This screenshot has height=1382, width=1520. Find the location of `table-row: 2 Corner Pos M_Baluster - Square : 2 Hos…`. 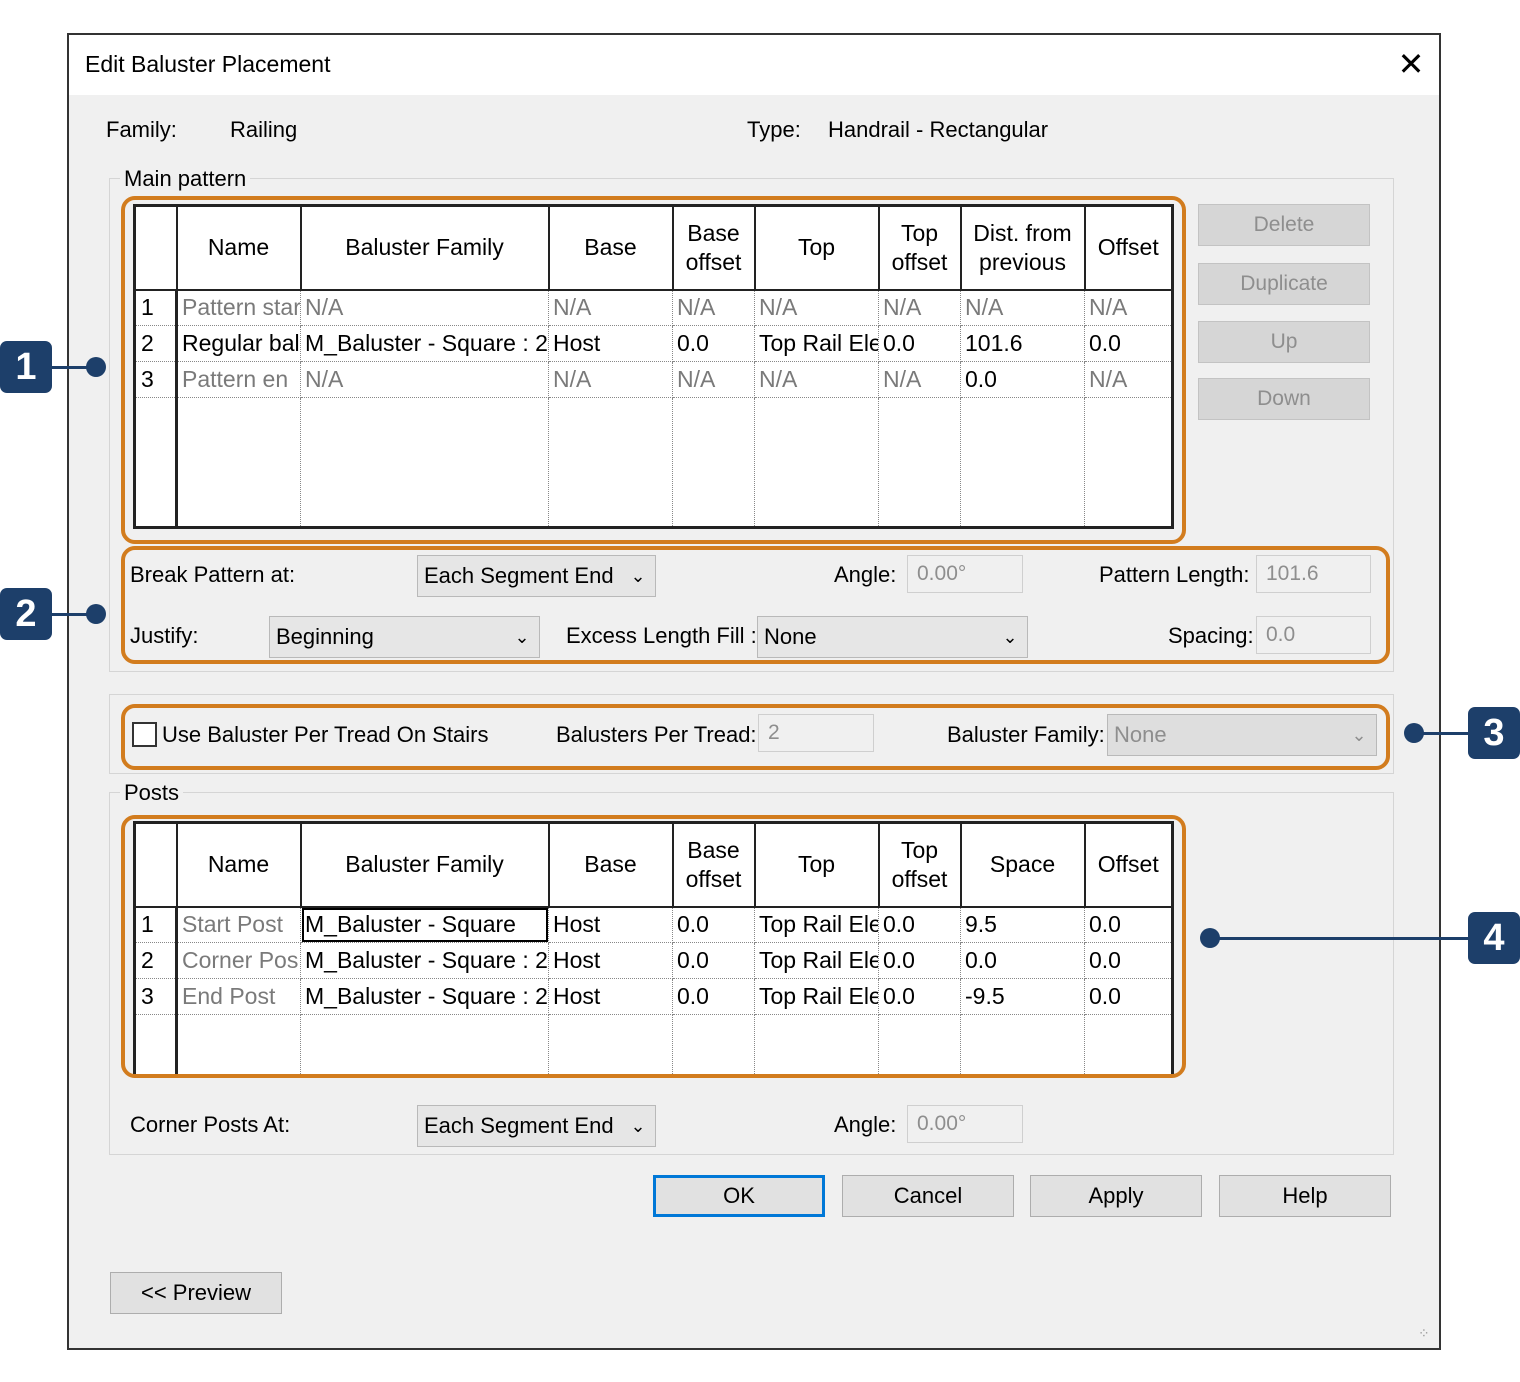

table-row: 2 Corner Pos M_Baluster - Square : 2 Hos… is located at coordinates (653, 960).